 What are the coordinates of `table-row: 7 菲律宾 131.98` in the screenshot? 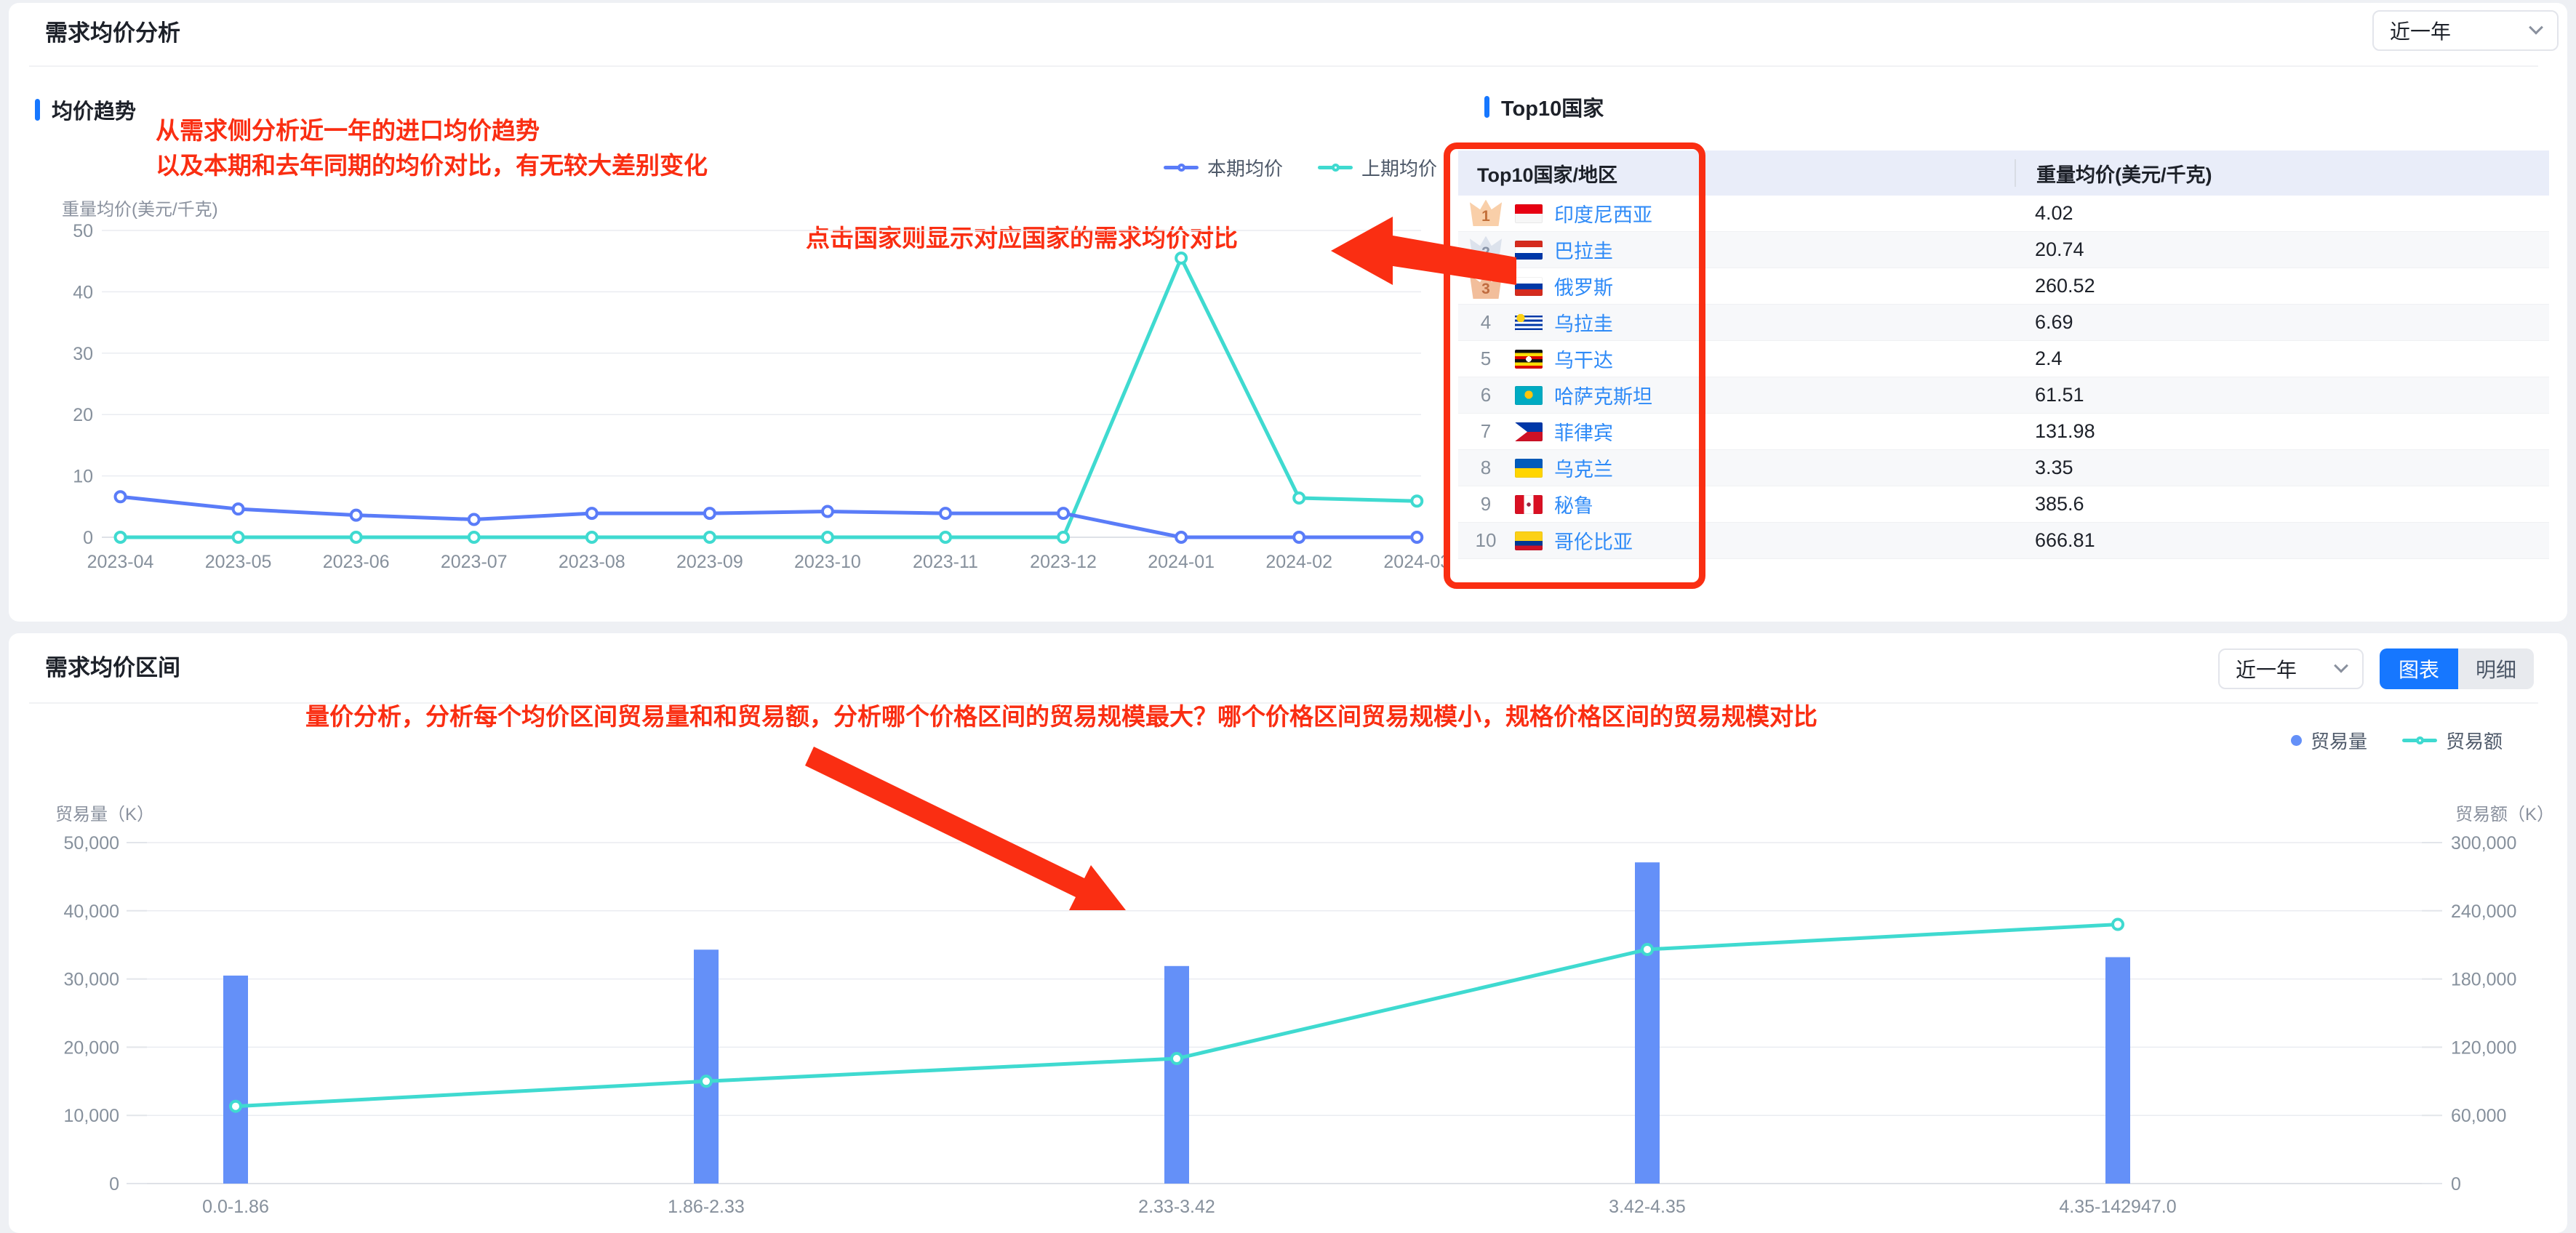 It's located at (2003, 432).